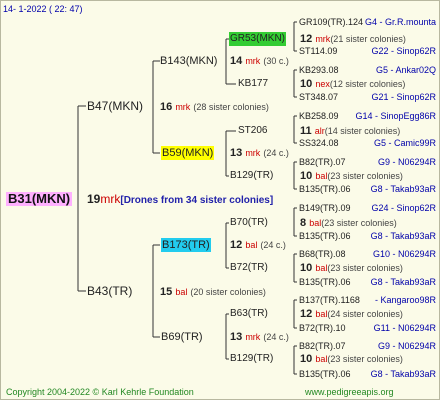  I want to click on b143-drone-info: 14 mrk (30 c.), so click(259, 61).